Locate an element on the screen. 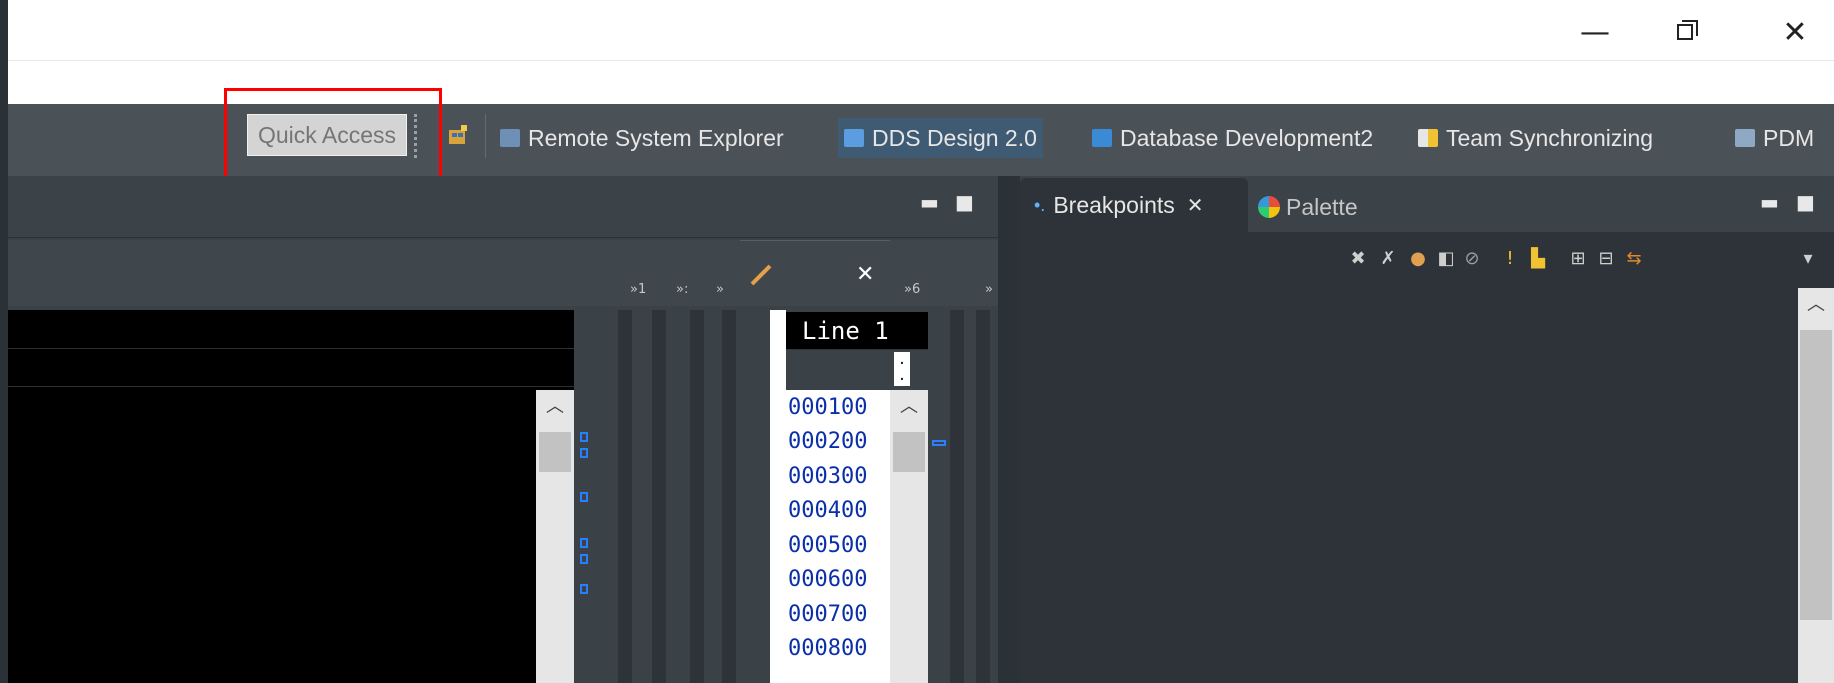  minimized-tab: »6 is located at coordinates (912, 289).